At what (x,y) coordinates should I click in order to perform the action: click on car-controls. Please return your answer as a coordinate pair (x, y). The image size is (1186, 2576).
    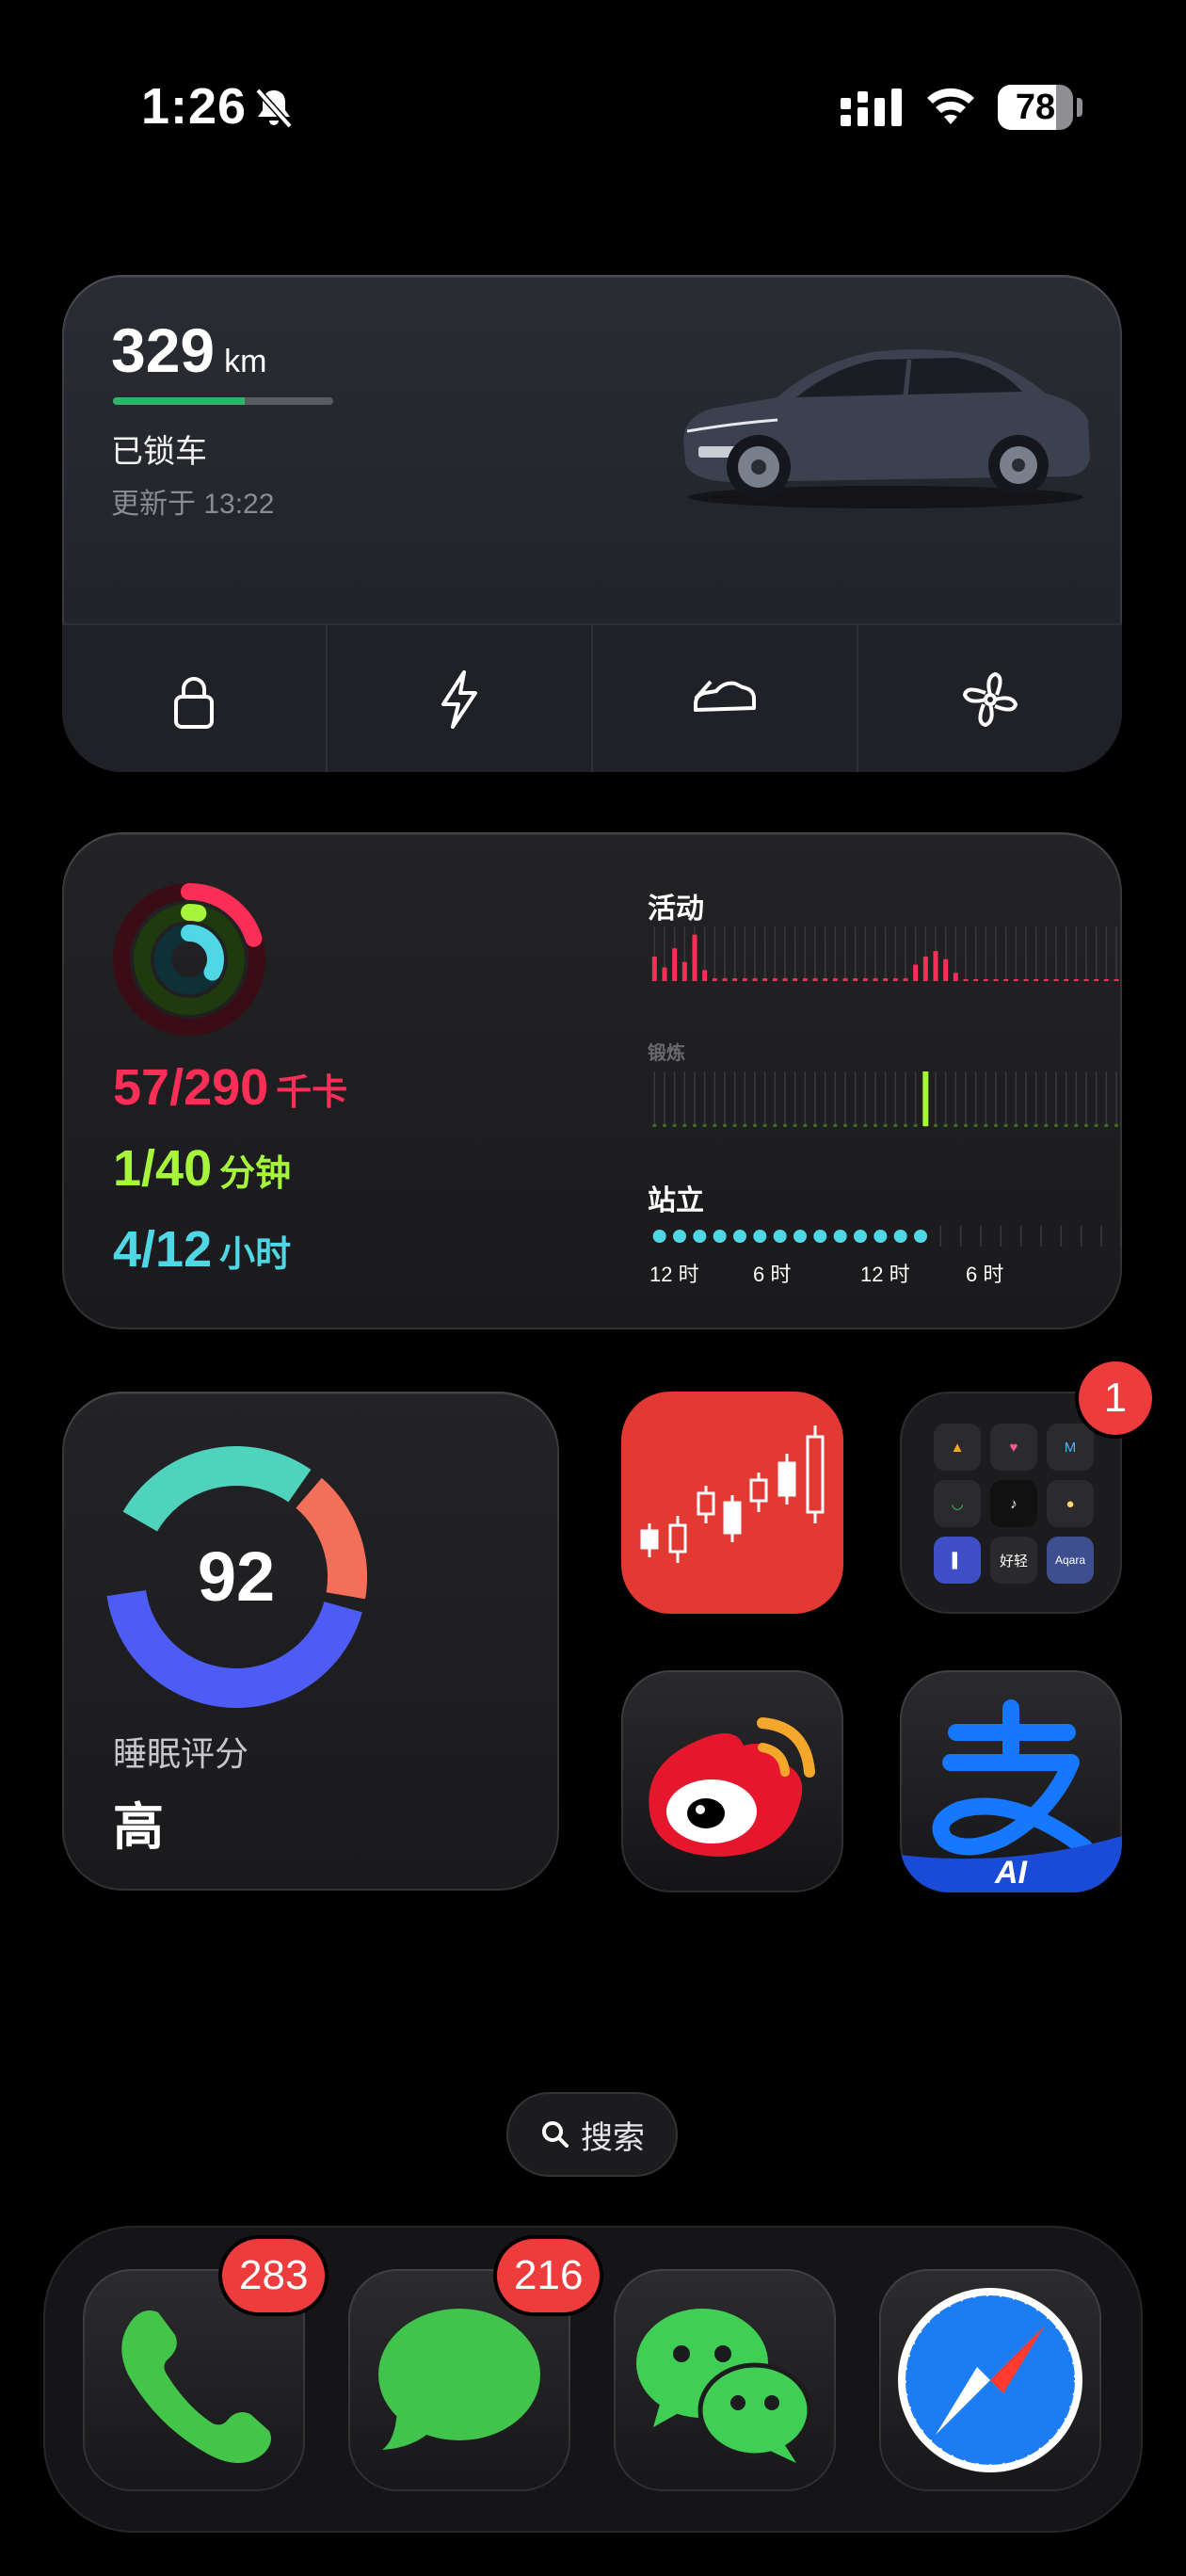
    Looking at the image, I should click on (592, 697).